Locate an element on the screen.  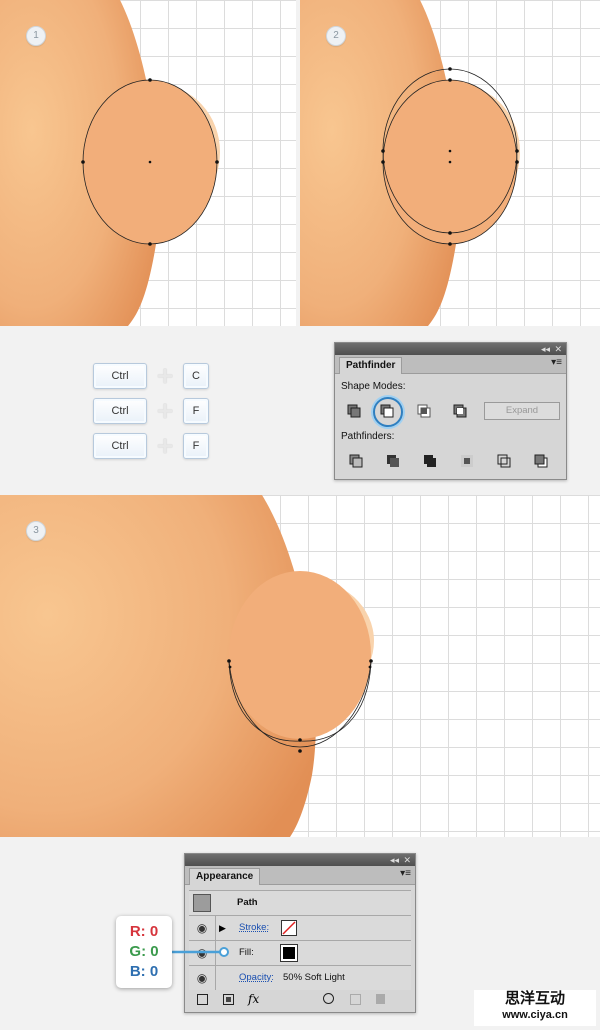
tab-pathfinder: Pathfinder is located at coordinates (371, 365).